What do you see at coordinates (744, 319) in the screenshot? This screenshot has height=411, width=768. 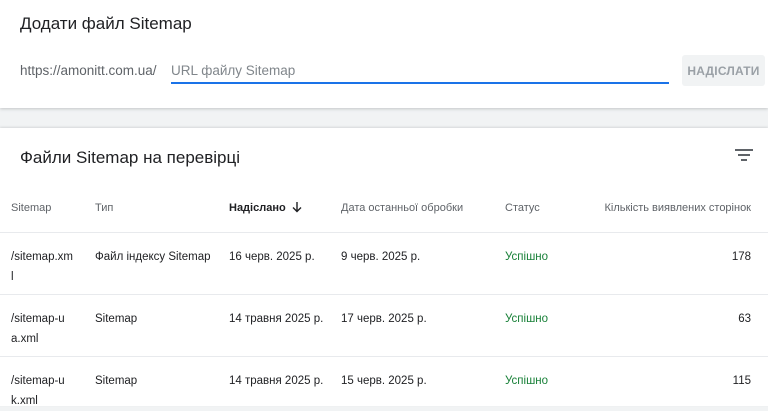 I see `discovered-pages-count: 63` at bounding box center [744, 319].